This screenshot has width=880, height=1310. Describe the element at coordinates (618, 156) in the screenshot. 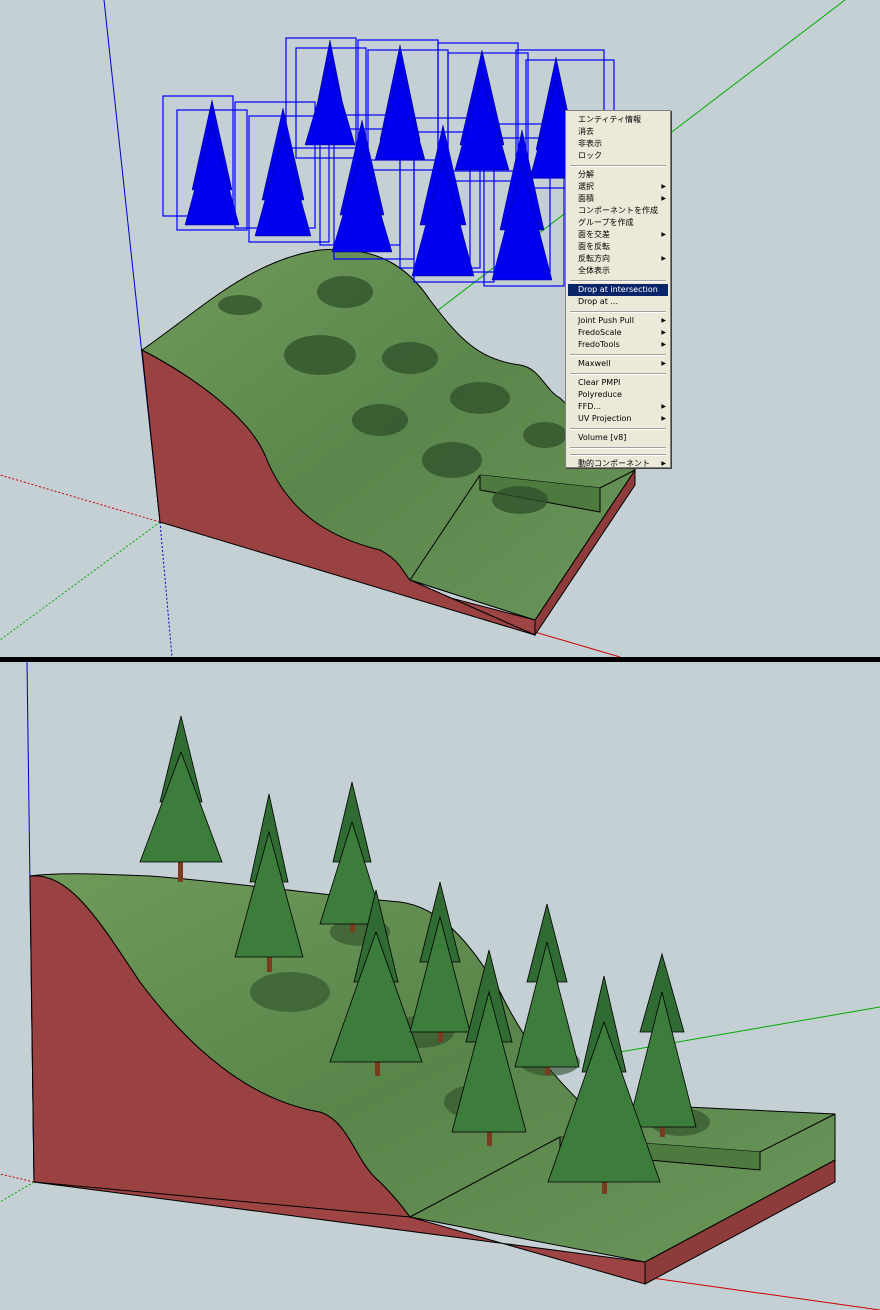

I see `menu-item-lock: ロック` at that location.